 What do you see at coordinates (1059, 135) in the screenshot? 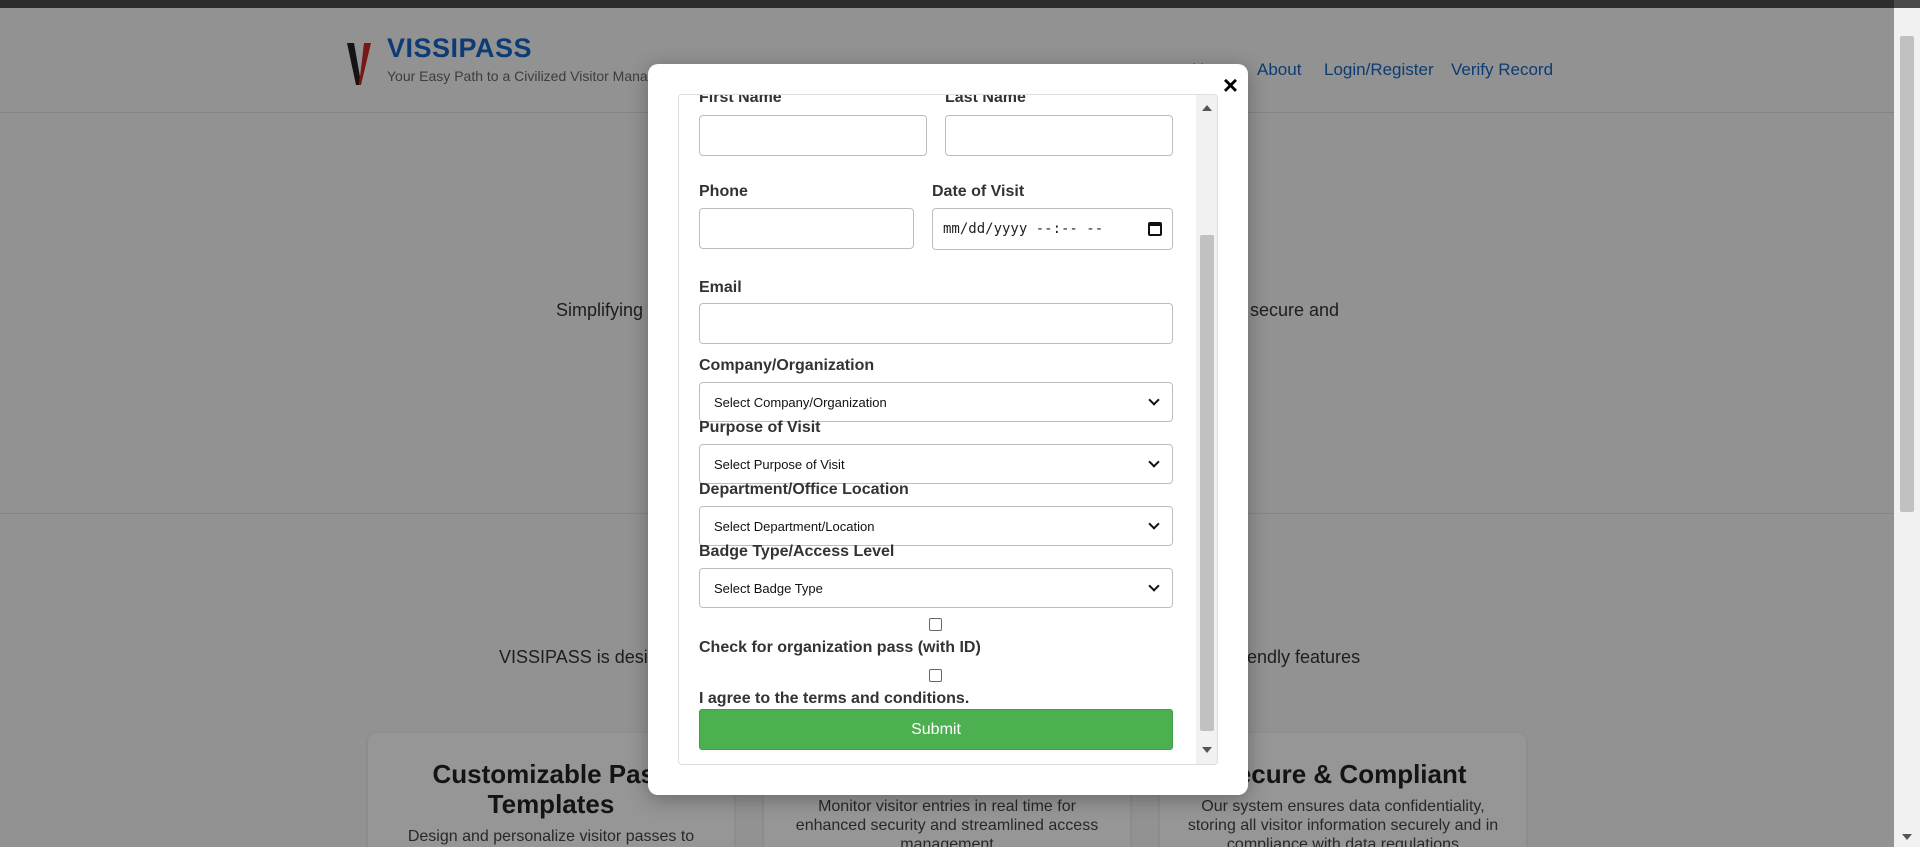
I see `last-name-input` at bounding box center [1059, 135].